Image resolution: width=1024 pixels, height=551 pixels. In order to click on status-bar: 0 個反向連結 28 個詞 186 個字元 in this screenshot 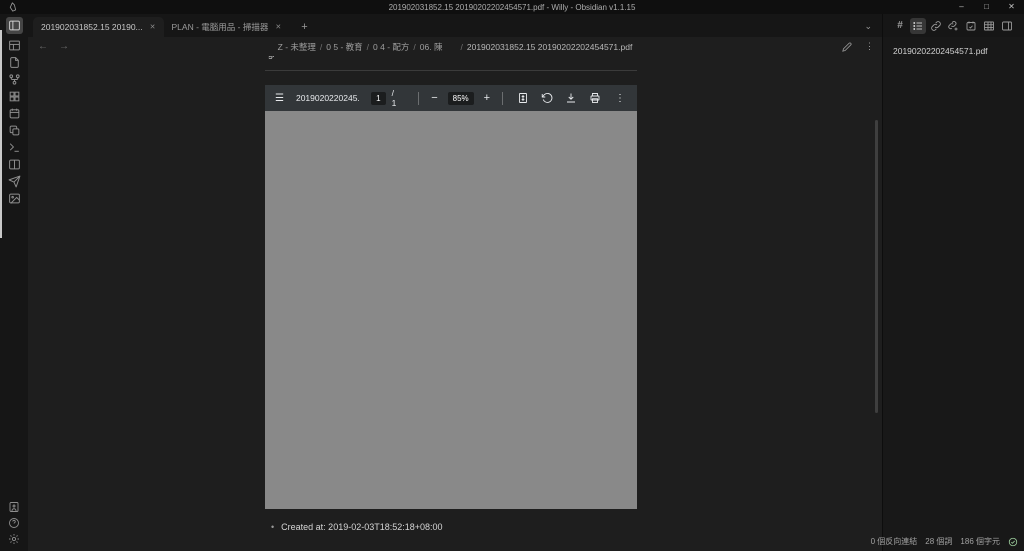, I will do `click(944, 541)`.